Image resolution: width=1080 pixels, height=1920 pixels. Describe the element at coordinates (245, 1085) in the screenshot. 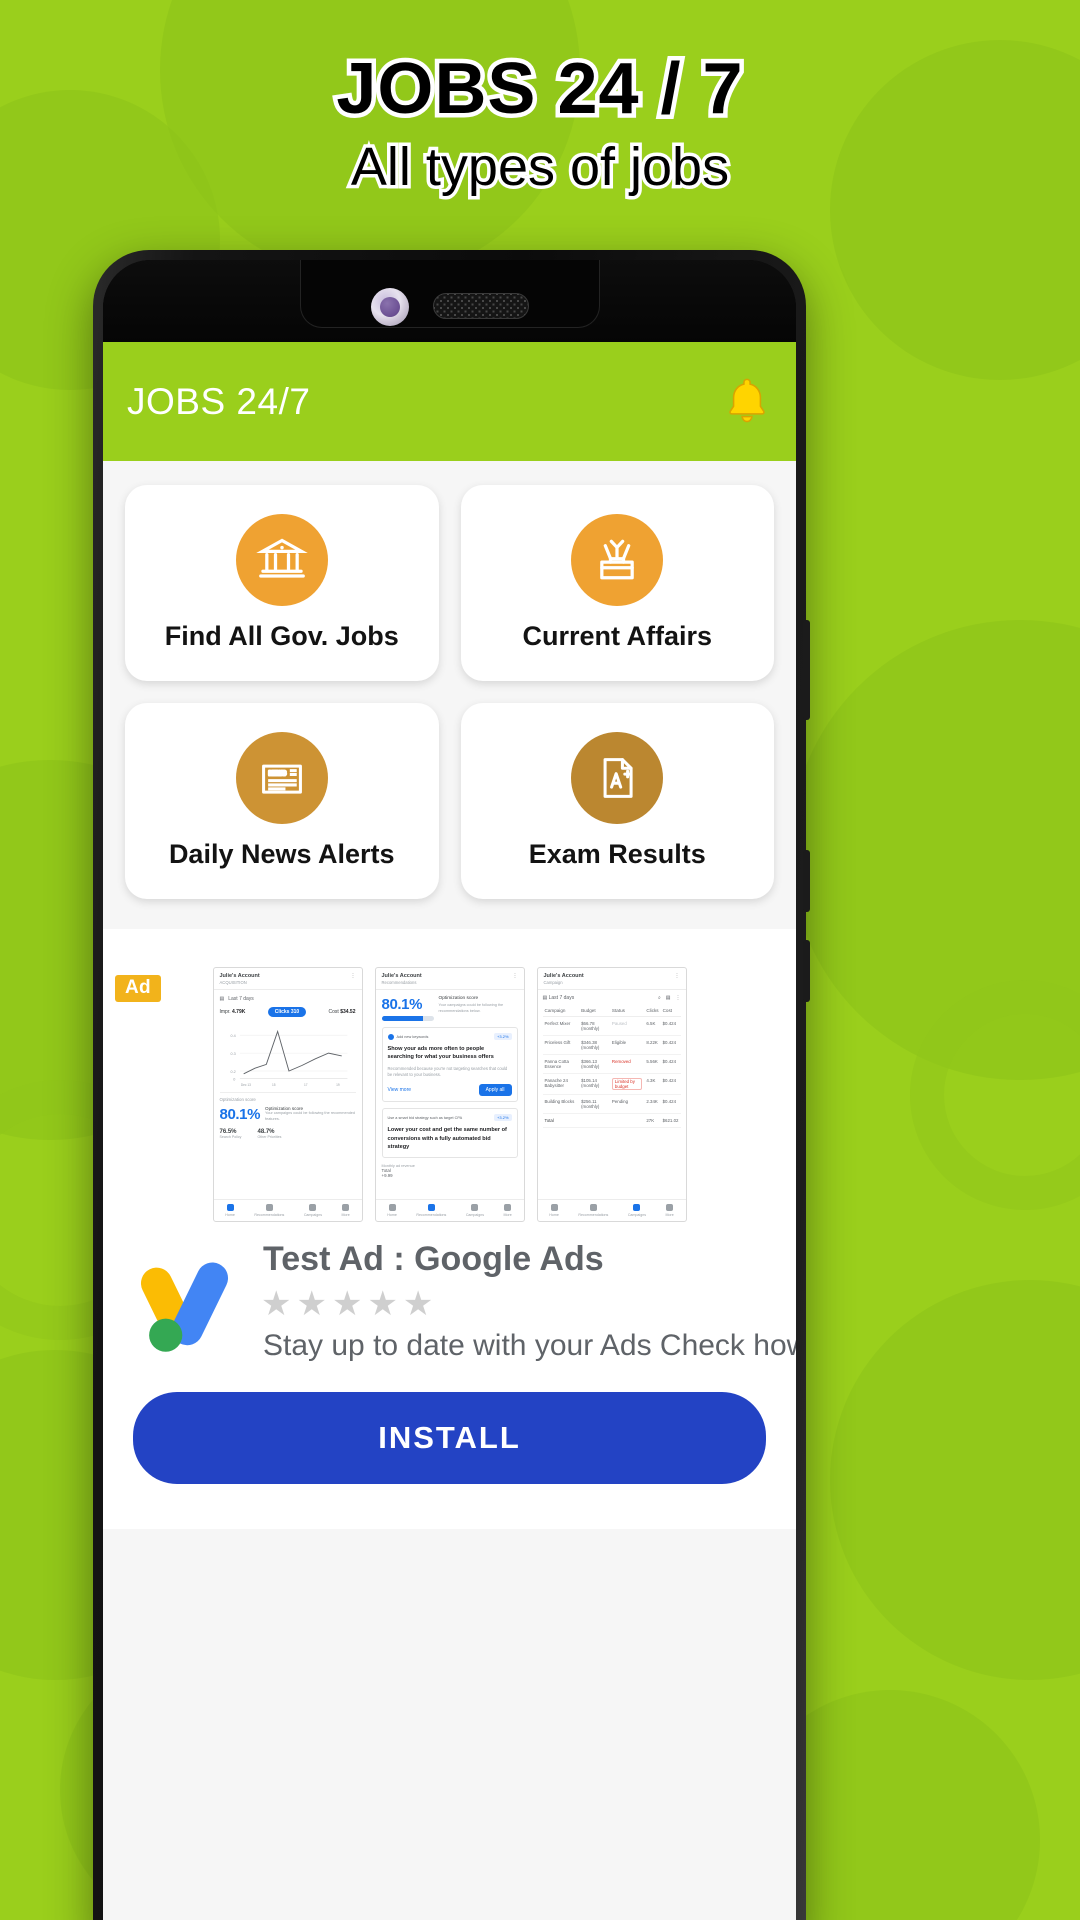

I see `svg-text: Dec 13` at that location.